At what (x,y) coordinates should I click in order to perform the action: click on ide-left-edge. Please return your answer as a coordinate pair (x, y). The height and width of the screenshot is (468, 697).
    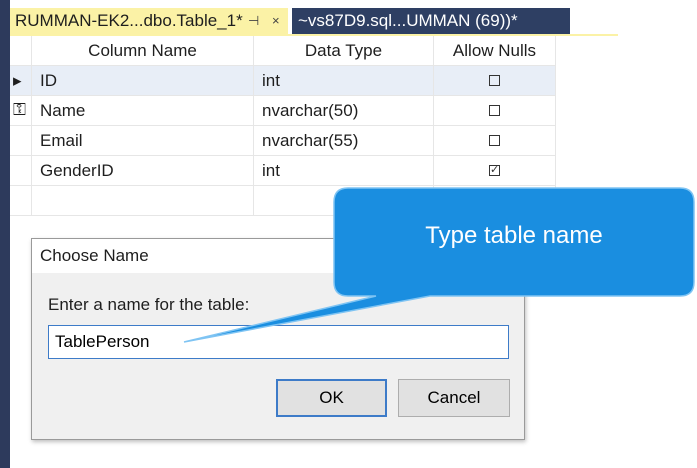
    Looking at the image, I should click on (5, 234).